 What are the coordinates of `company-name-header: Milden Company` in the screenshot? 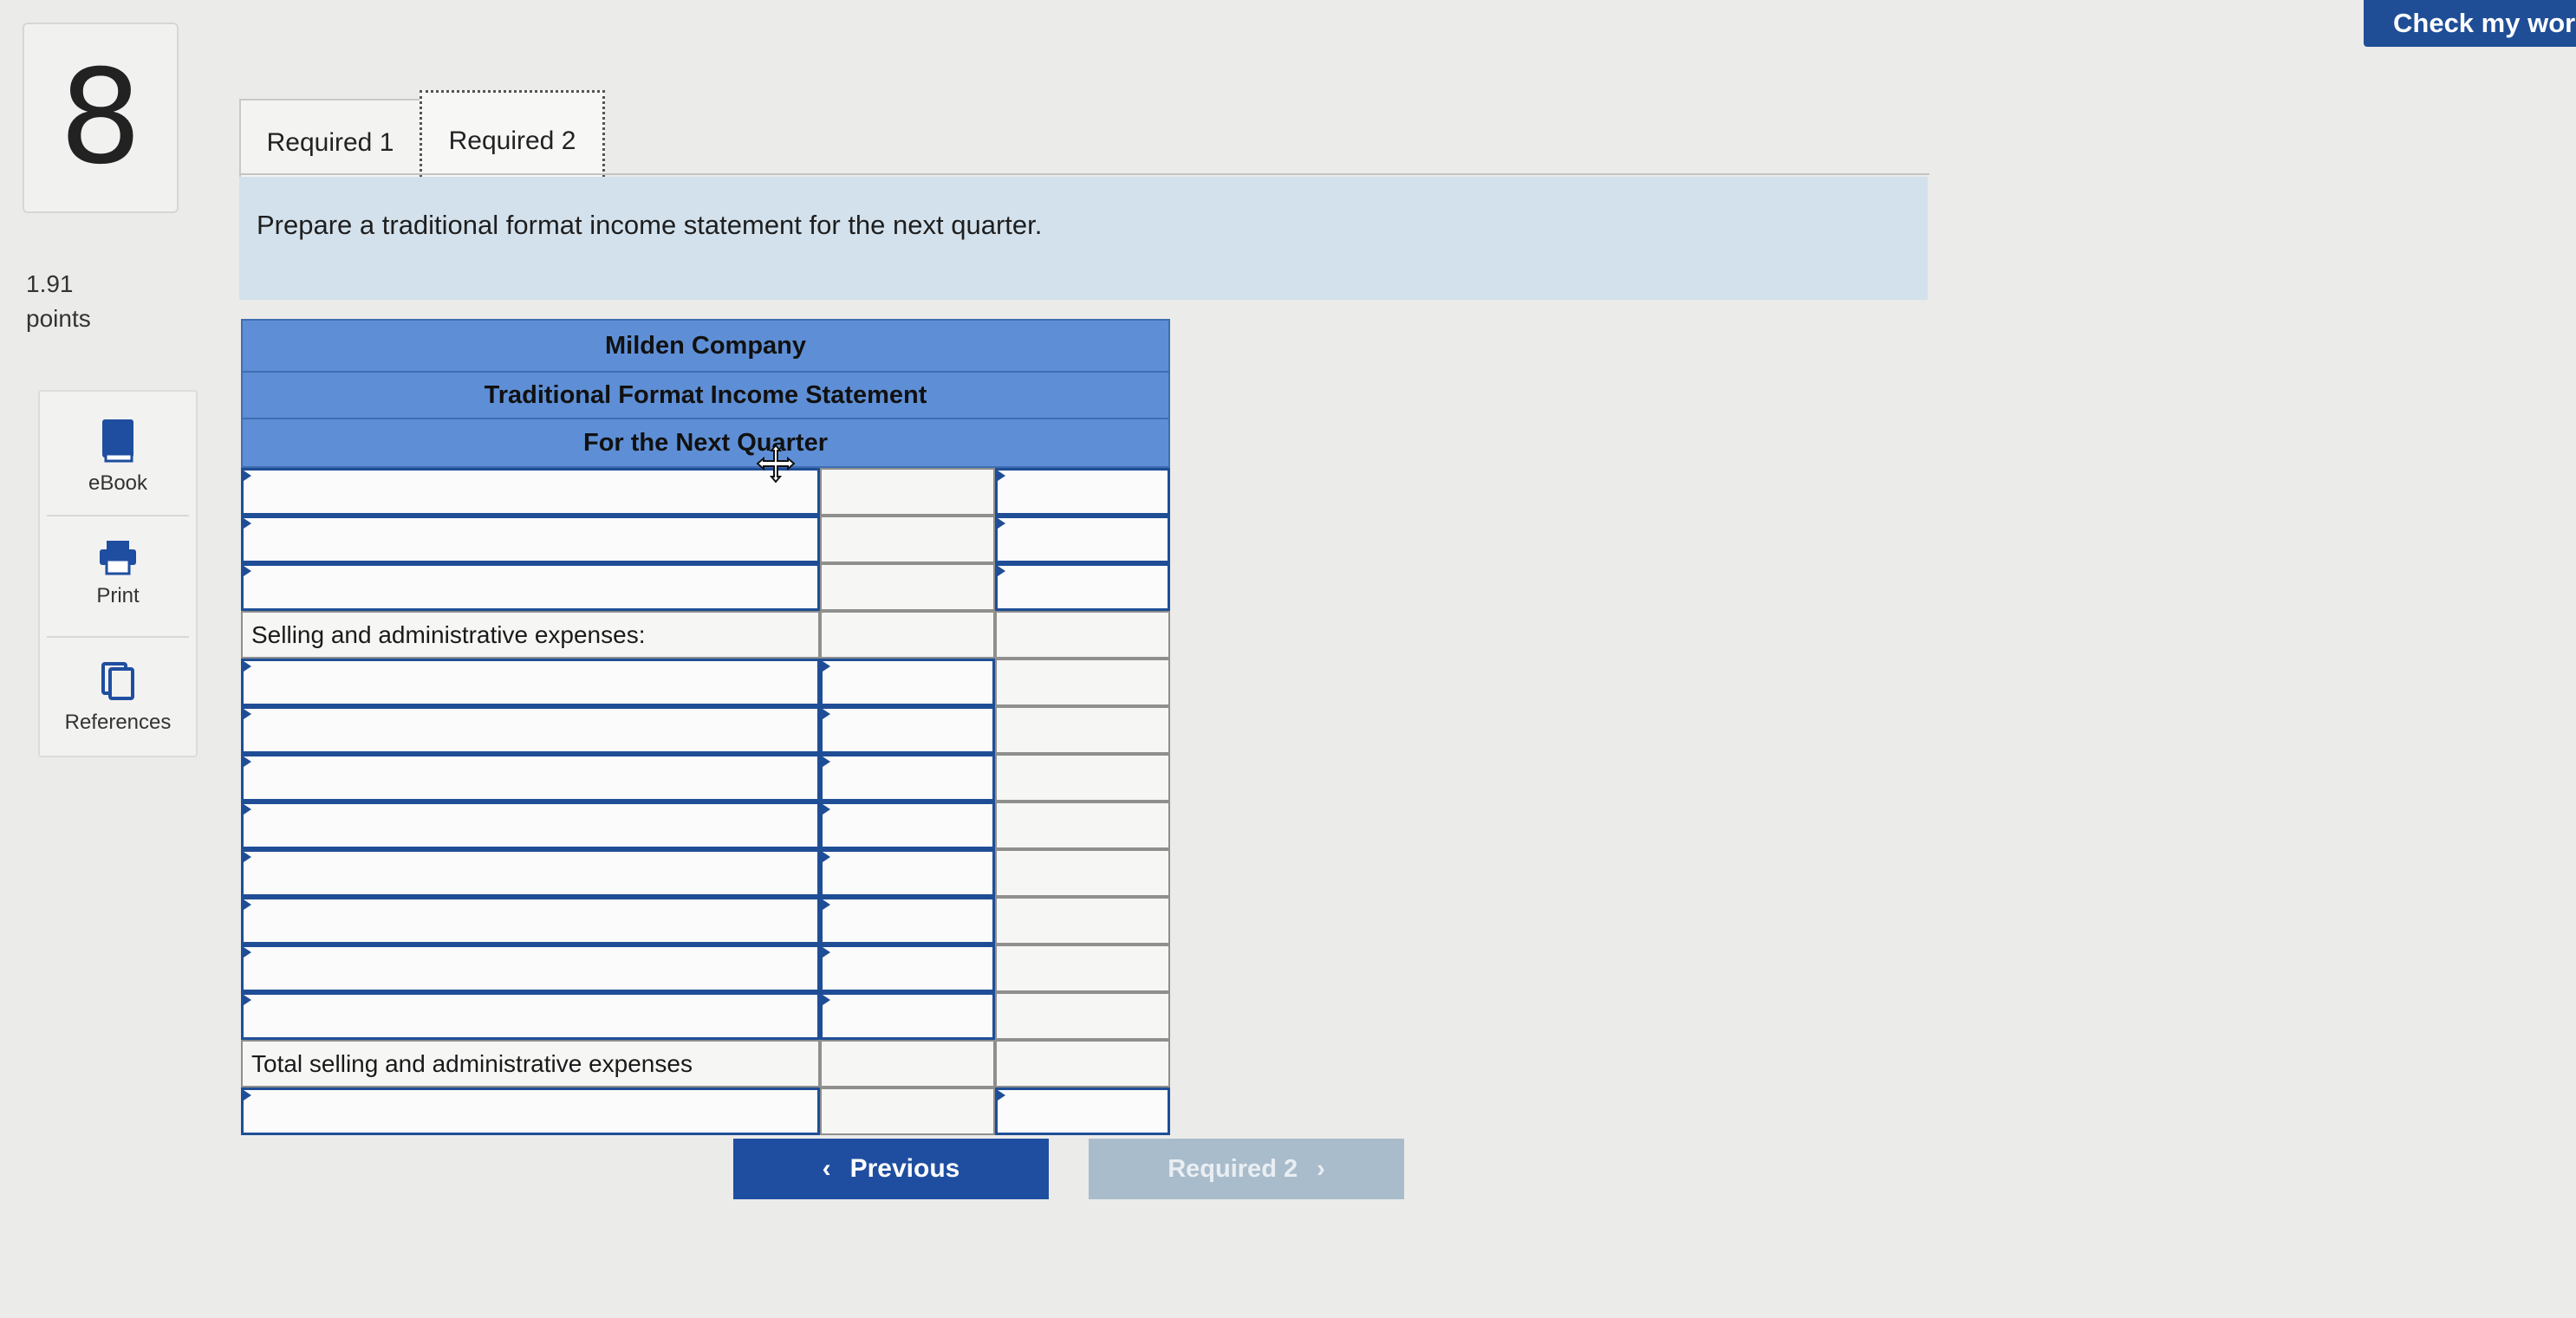 It's located at (705, 346).